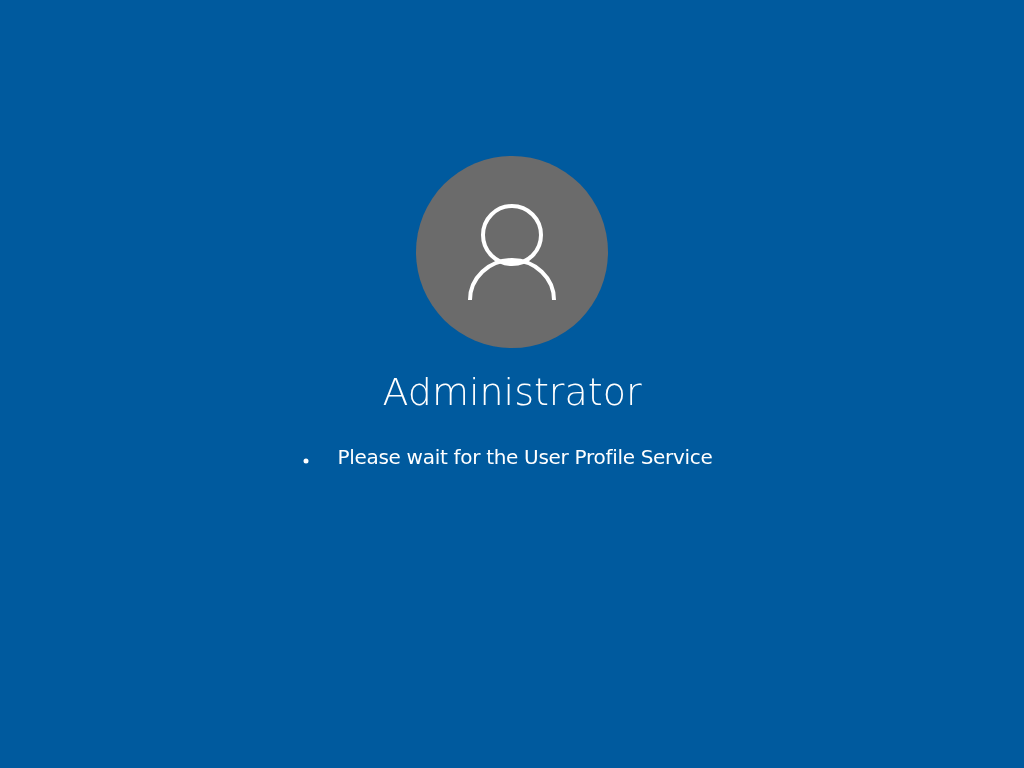 The width and height of the screenshot is (1024, 768). I want to click on user-name: Administrator, so click(512, 393).